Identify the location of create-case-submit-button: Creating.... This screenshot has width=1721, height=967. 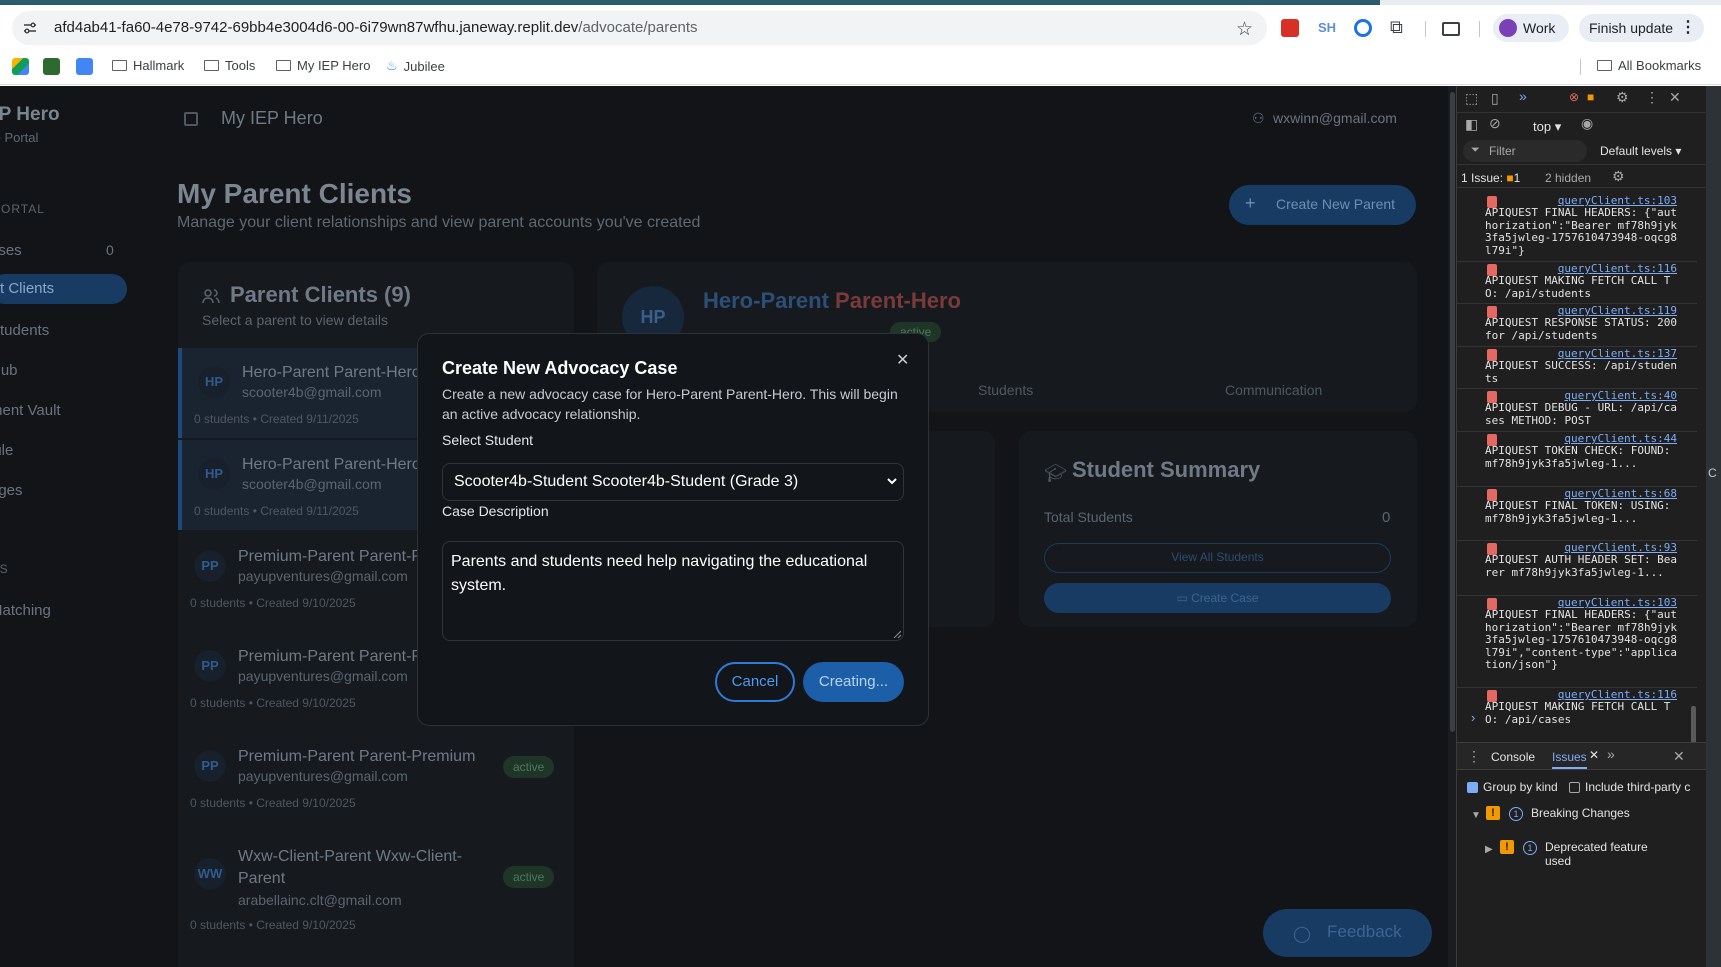
(853, 682).